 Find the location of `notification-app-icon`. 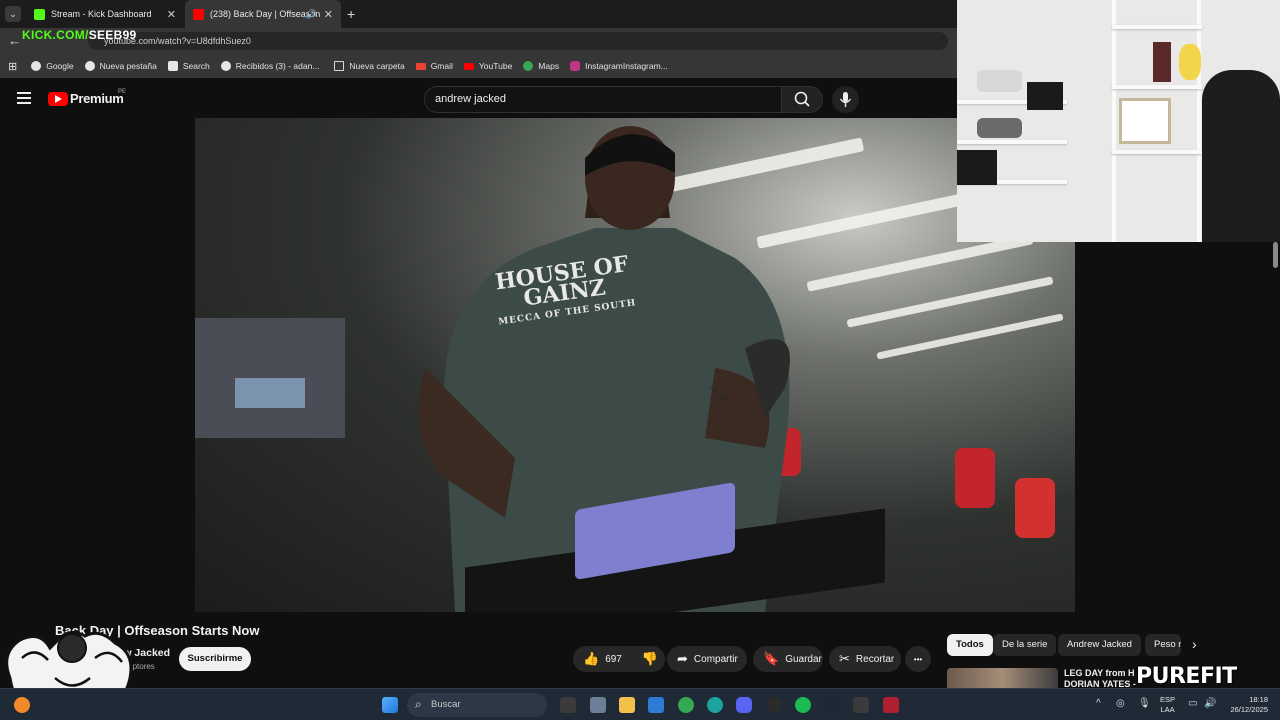

notification-app-icon is located at coordinates (22, 705).